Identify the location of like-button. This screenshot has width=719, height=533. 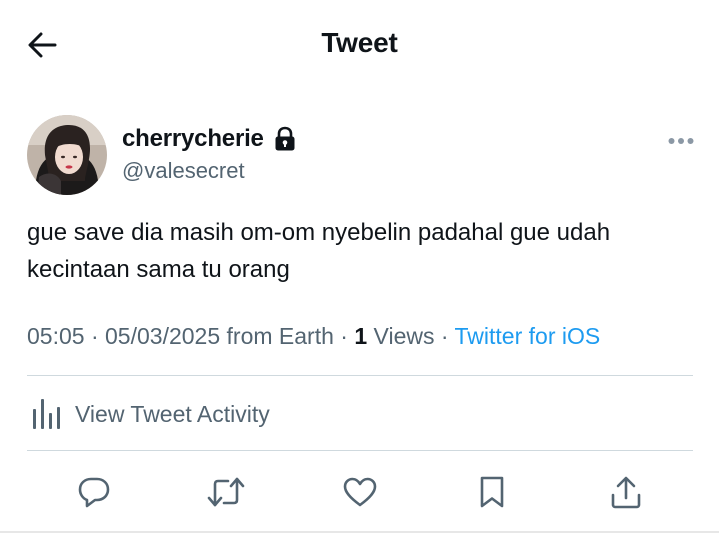
(360, 492).